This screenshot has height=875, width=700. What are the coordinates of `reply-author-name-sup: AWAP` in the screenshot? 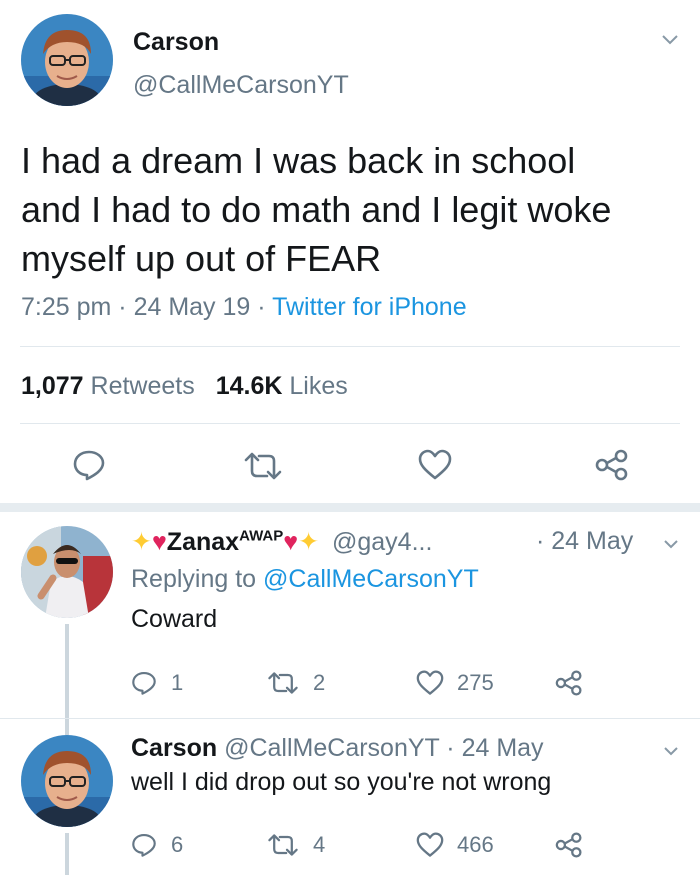 It's located at (261, 536).